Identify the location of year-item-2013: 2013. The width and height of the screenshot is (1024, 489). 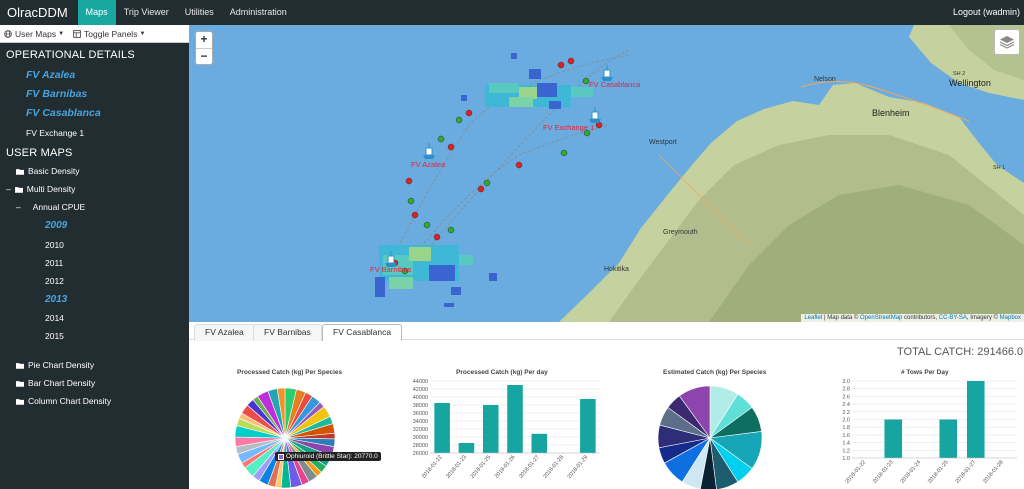
(56, 299).